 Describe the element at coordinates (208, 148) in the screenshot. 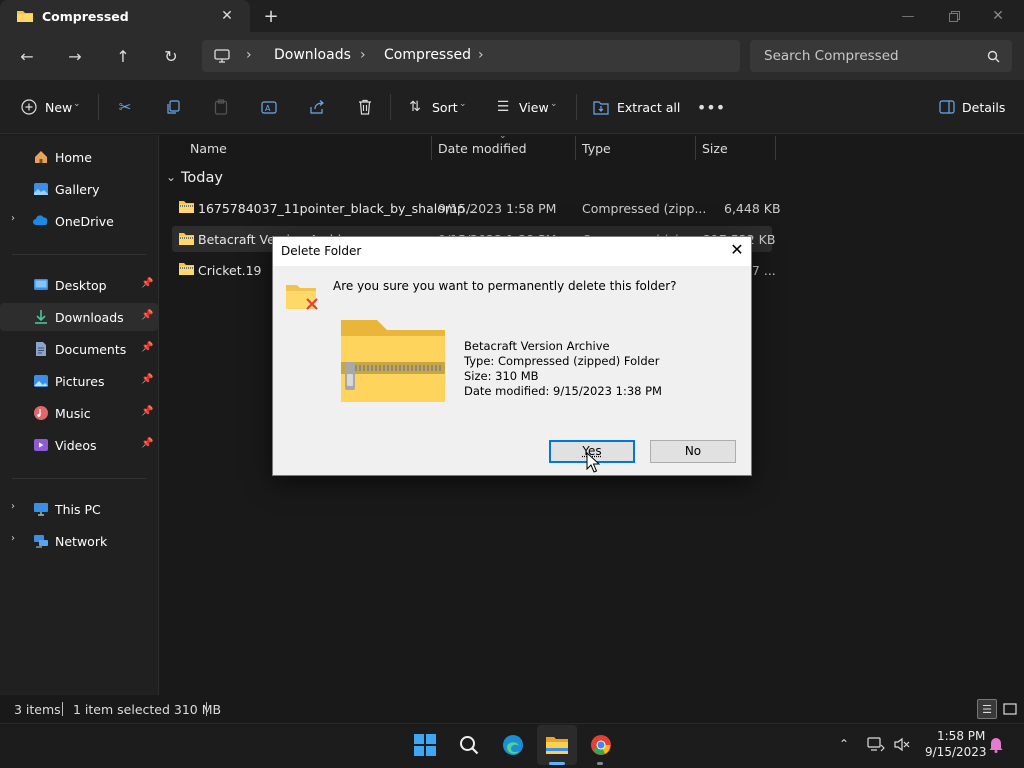

I see `column-header-name: Name` at that location.